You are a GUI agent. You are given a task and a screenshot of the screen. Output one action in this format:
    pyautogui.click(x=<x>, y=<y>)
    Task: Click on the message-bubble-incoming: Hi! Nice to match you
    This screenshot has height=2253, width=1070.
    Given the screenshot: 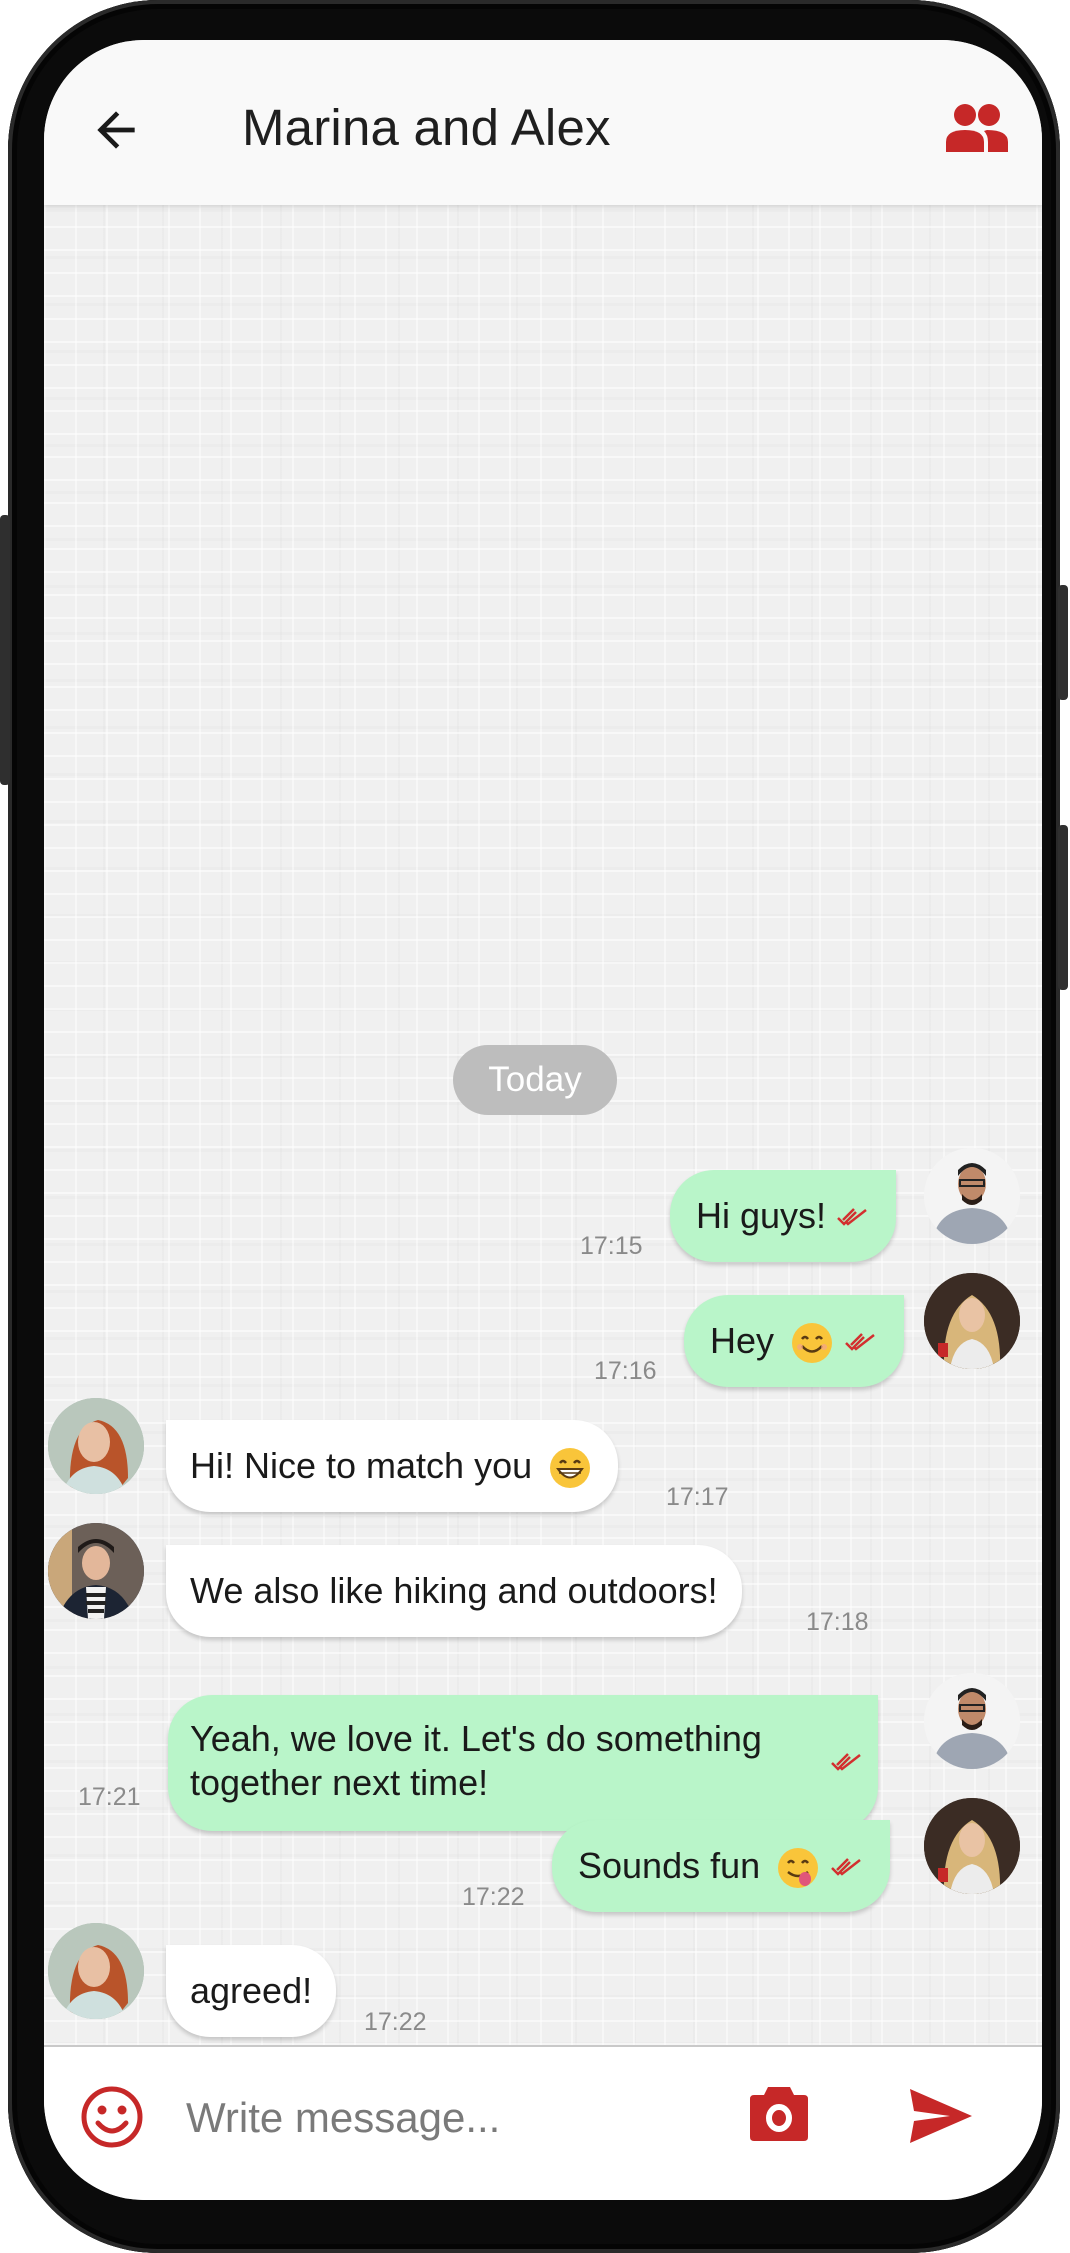 What is the action you would take?
    pyautogui.click(x=392, y=1466)
    